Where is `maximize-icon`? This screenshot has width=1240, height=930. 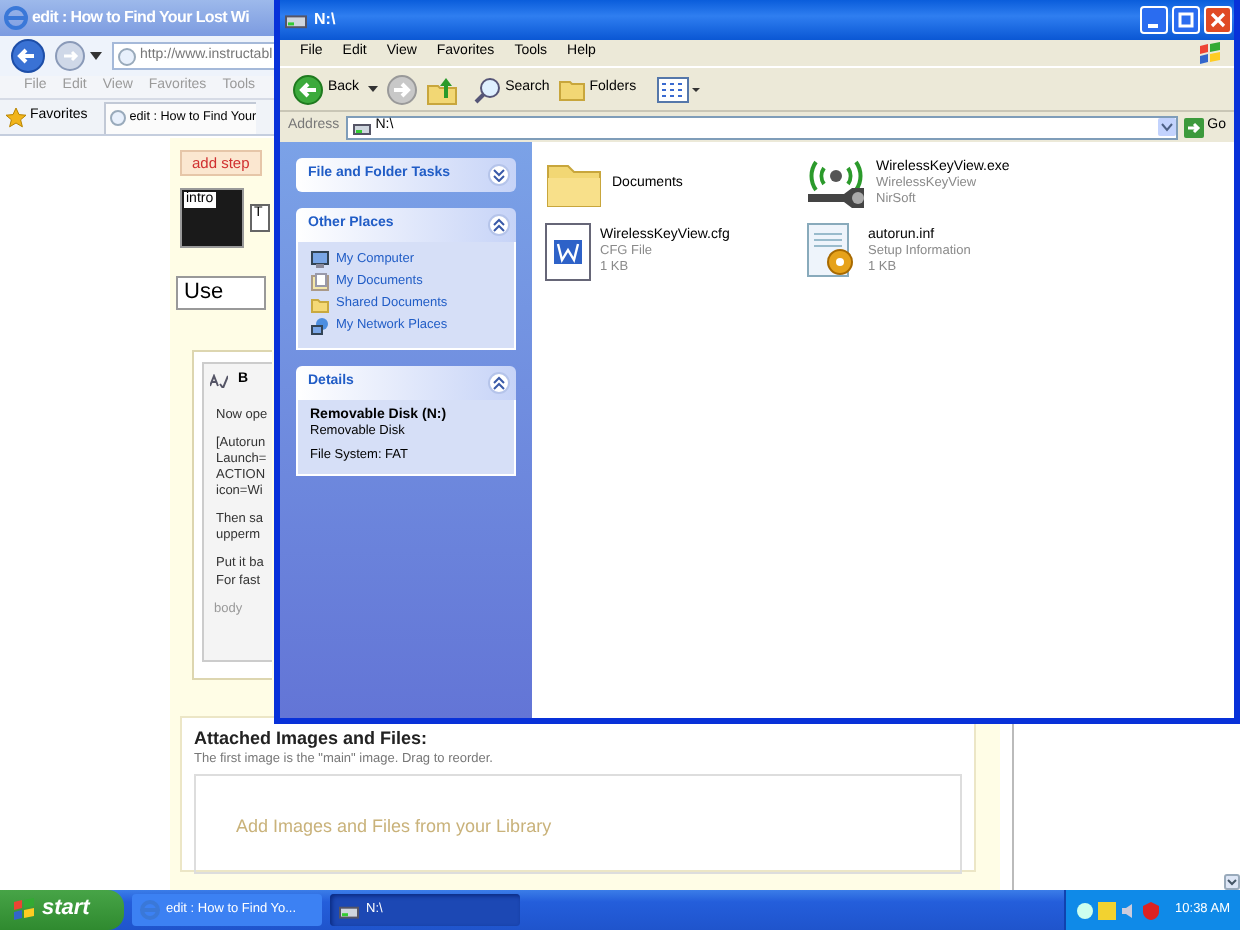
maximize-icon is located at coordinates (1186, 20).